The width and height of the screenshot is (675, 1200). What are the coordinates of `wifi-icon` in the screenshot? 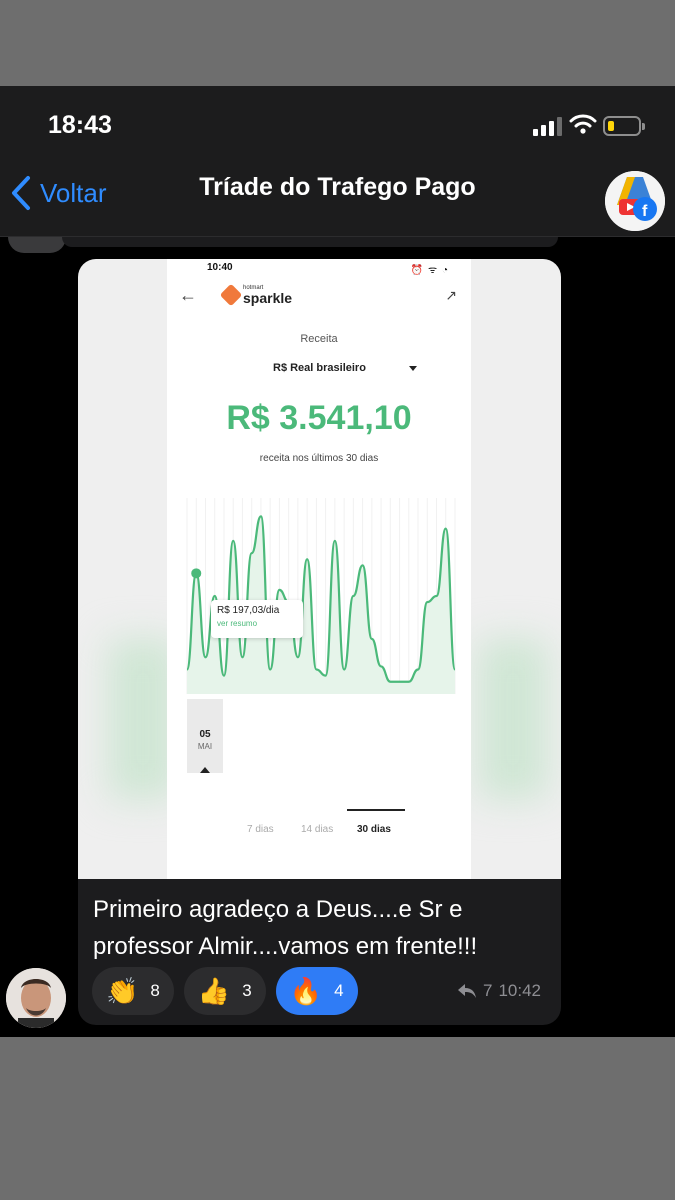 It's located at (583, 124).